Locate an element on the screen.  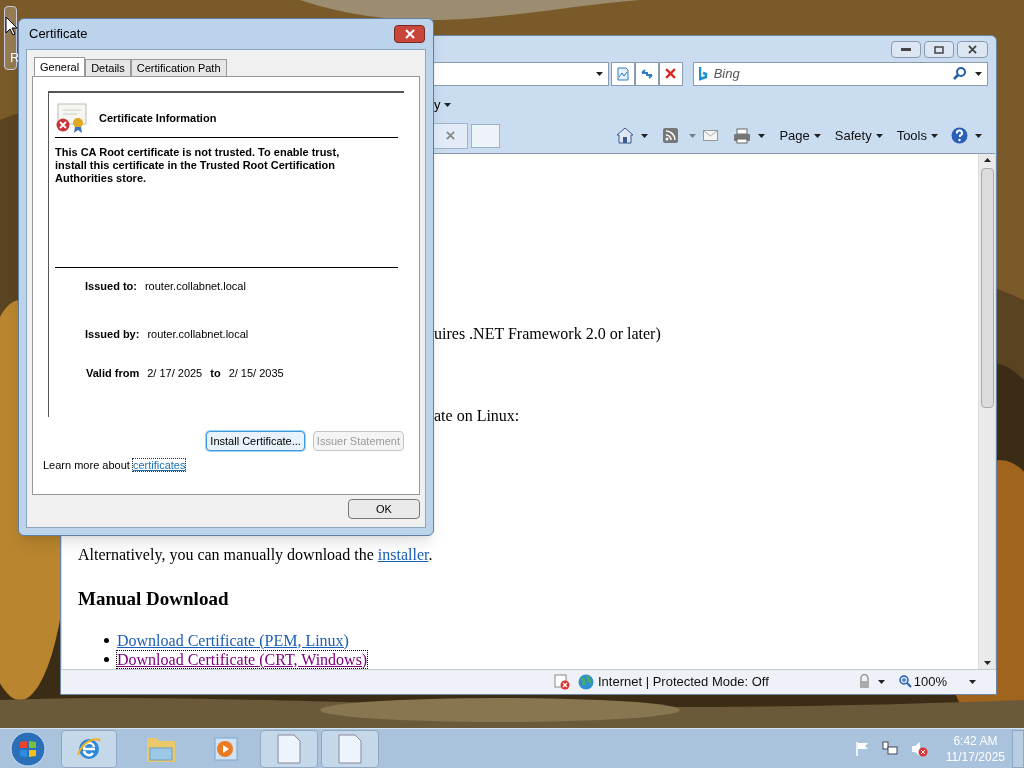
command-menu: Safety is located at coordinates (858, 136).